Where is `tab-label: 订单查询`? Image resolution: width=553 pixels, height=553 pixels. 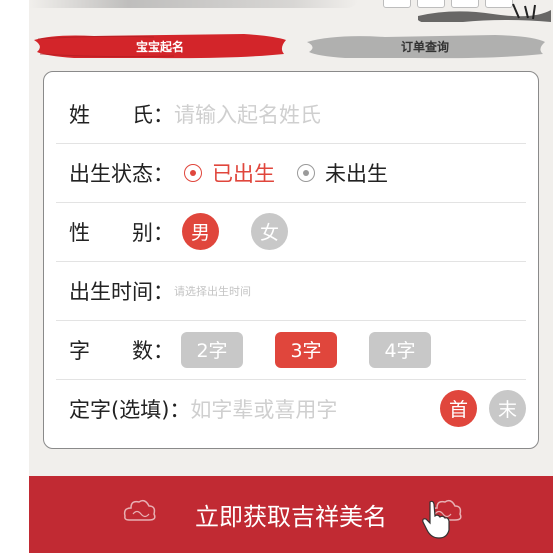 tab-label: 订单查询 is located at coordinates (424, 46).